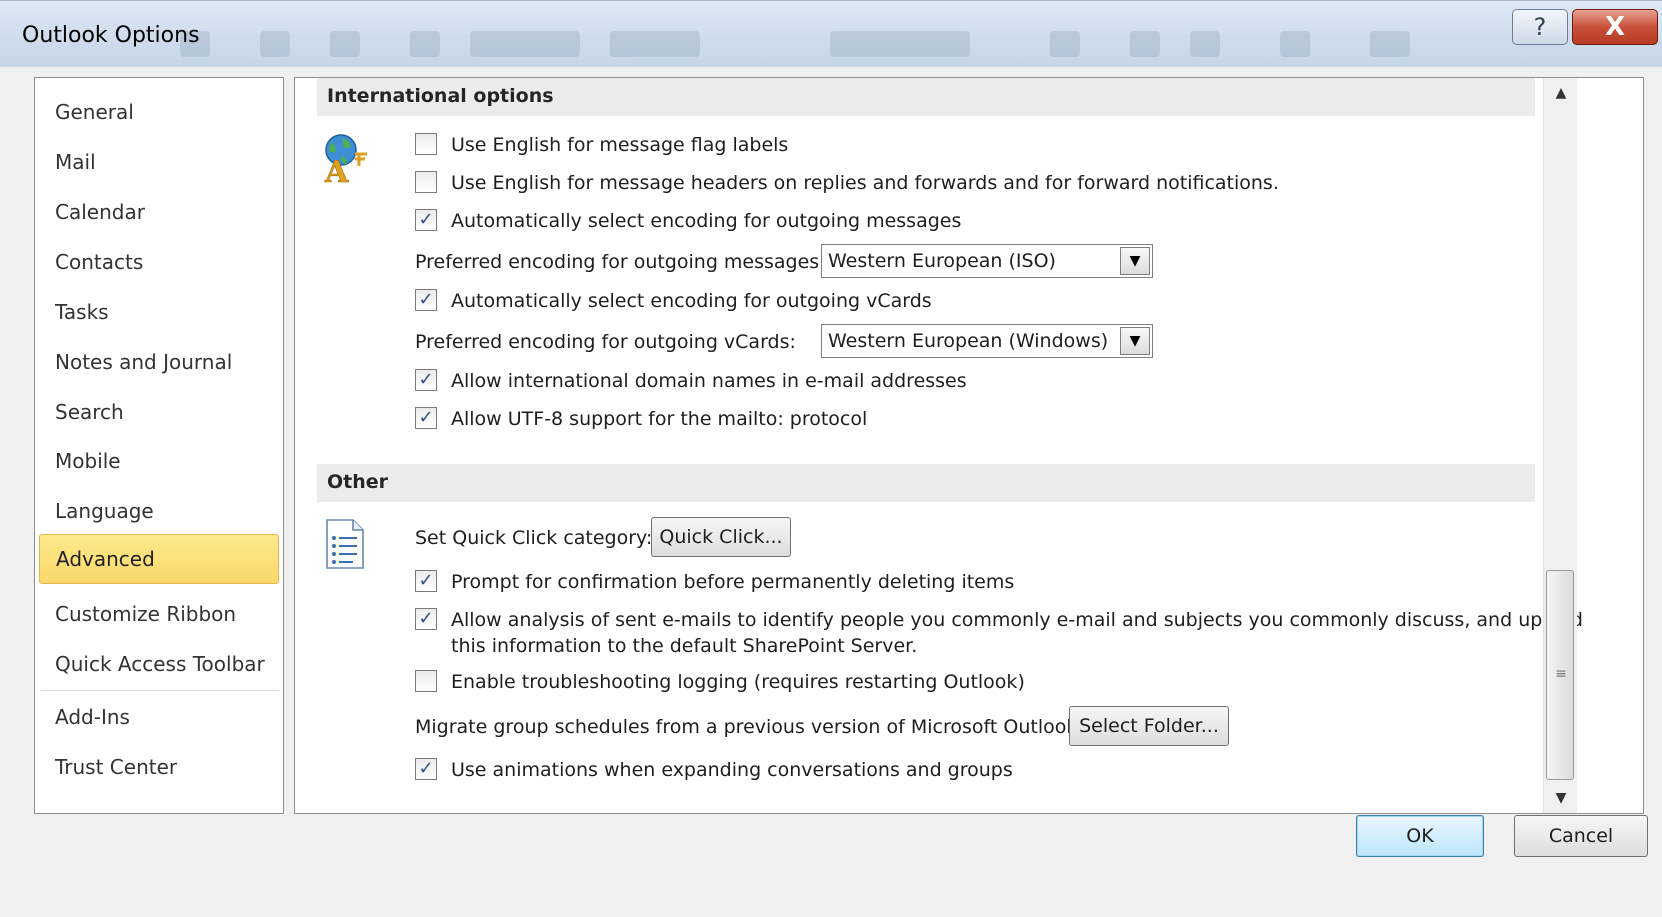  I want to click on select-preferred-encoding-vcards: Western European (Windows) ▼, so click(987, 341).